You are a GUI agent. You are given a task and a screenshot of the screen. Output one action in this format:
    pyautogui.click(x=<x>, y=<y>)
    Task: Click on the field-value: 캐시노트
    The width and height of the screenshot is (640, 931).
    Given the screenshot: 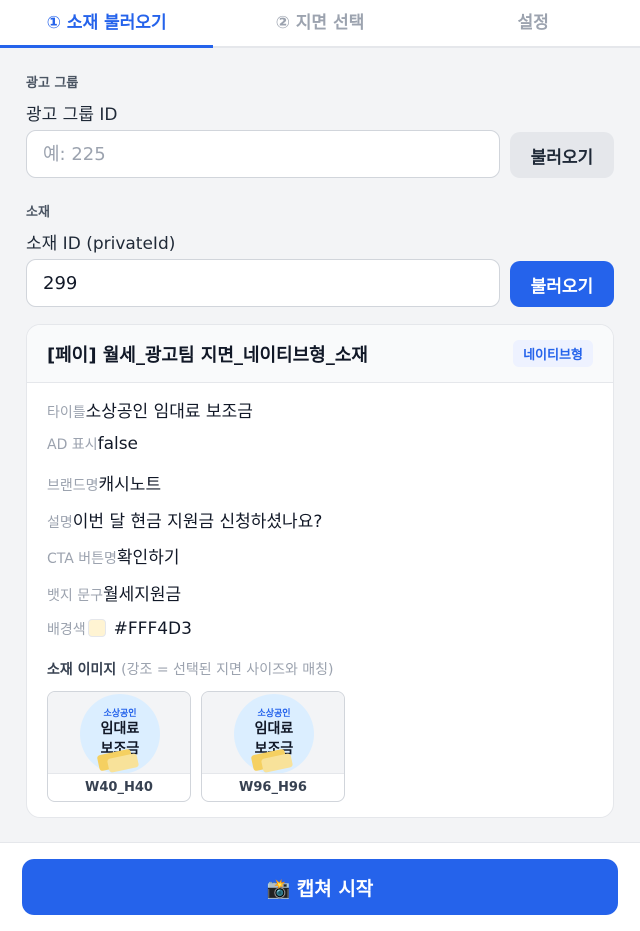 What is the action you would take?
    pyautogui.click(x=130, y=485)
    